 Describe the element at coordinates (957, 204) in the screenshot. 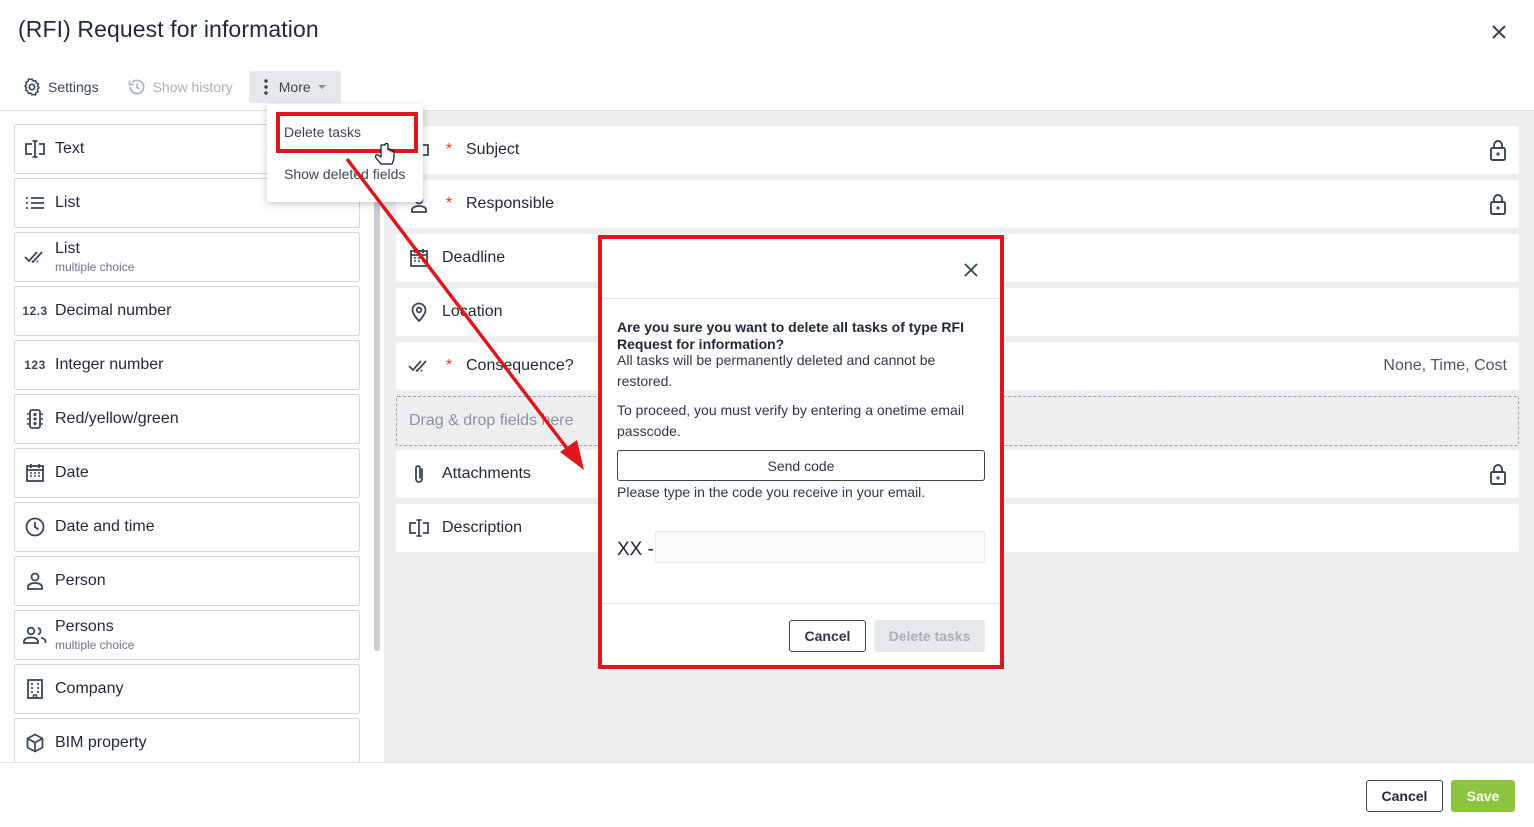

I see `form-field-responsible: * Responsible` at that location.